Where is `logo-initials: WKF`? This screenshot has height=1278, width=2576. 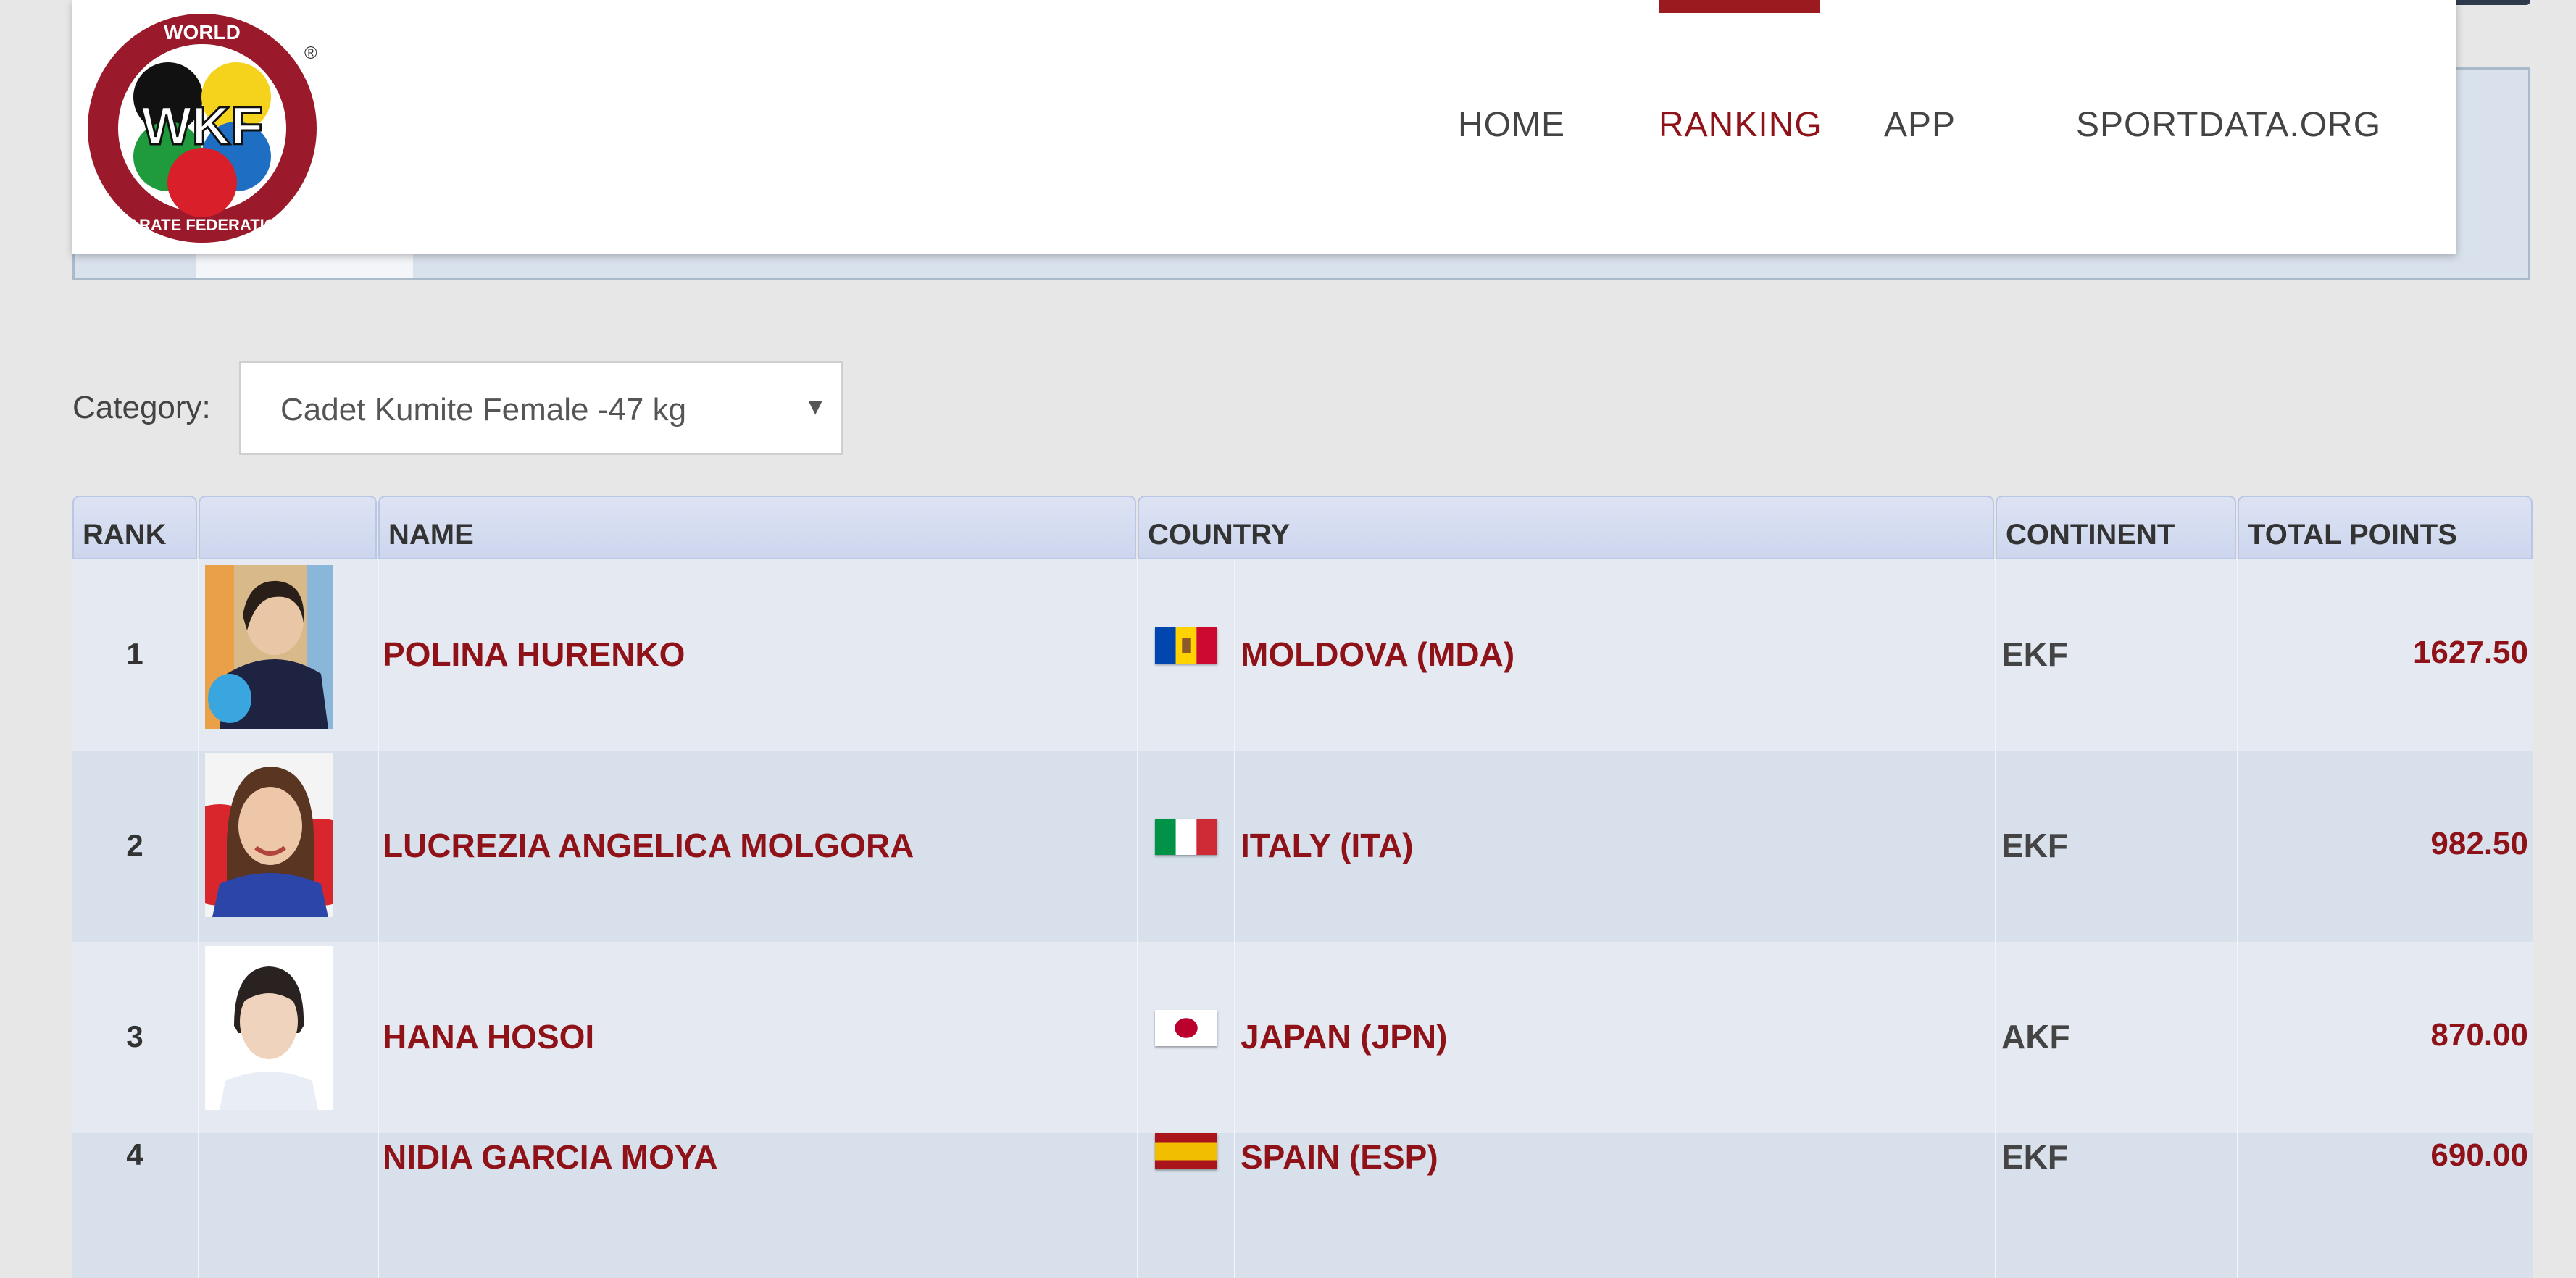
logo-initials: WKF is located at coordinates (202, 126).